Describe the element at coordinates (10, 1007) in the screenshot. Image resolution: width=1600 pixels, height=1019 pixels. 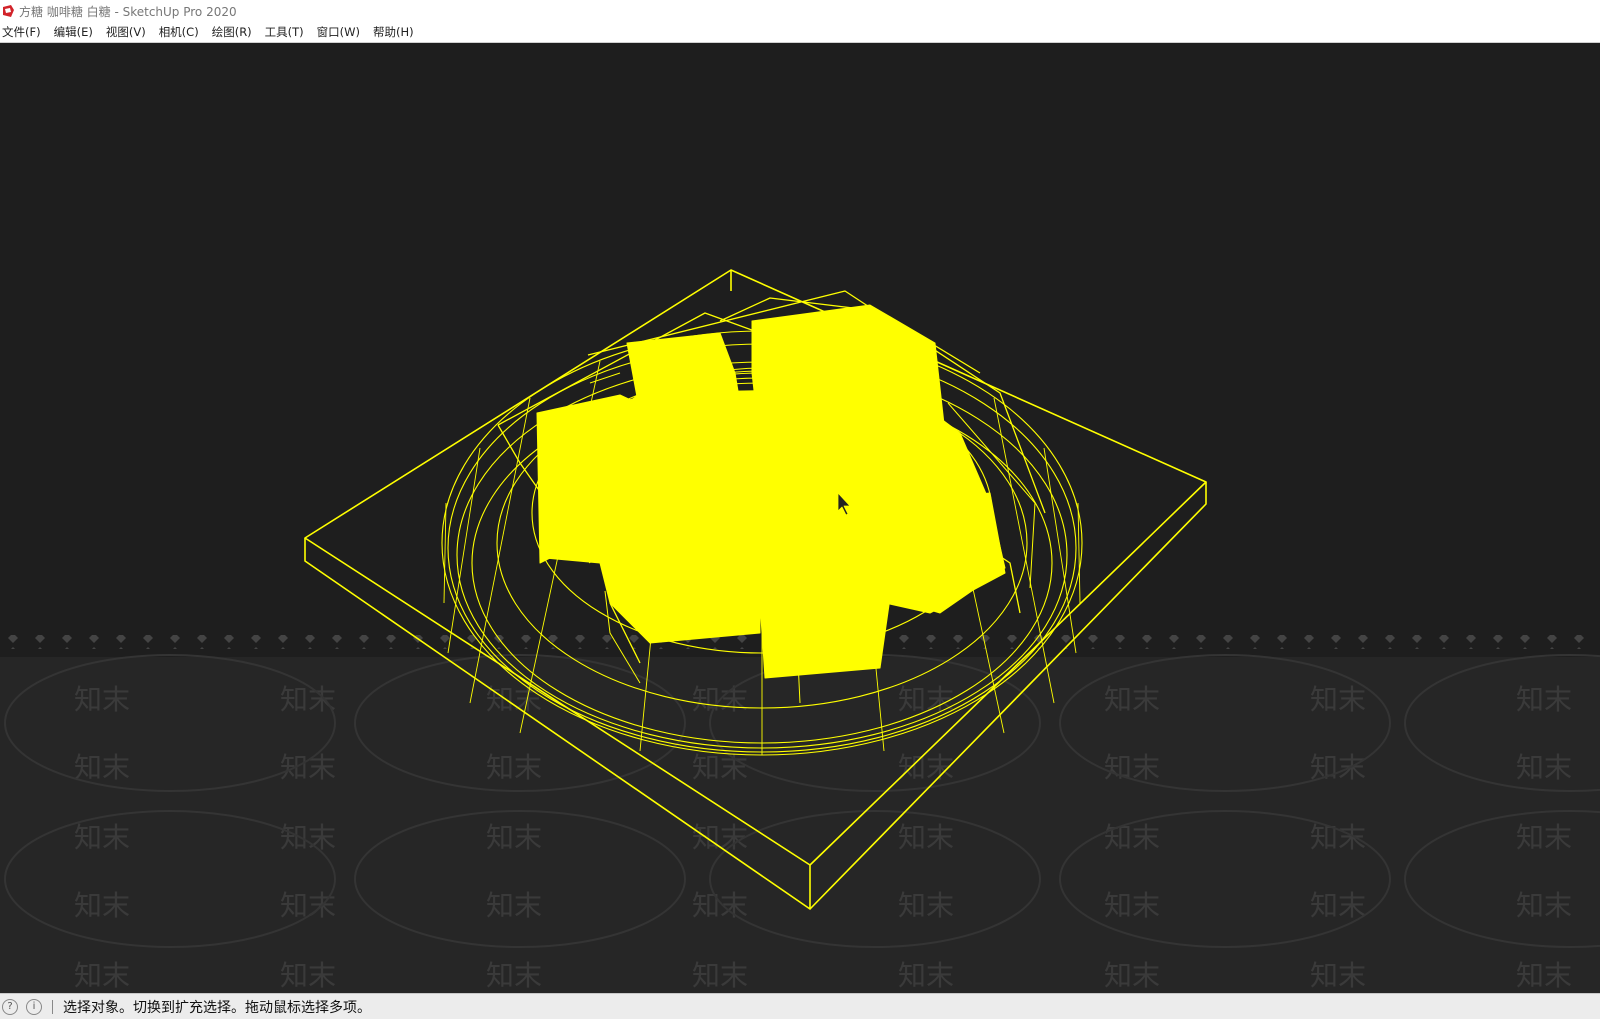
I see `geo-location-icon: ?` at that location.